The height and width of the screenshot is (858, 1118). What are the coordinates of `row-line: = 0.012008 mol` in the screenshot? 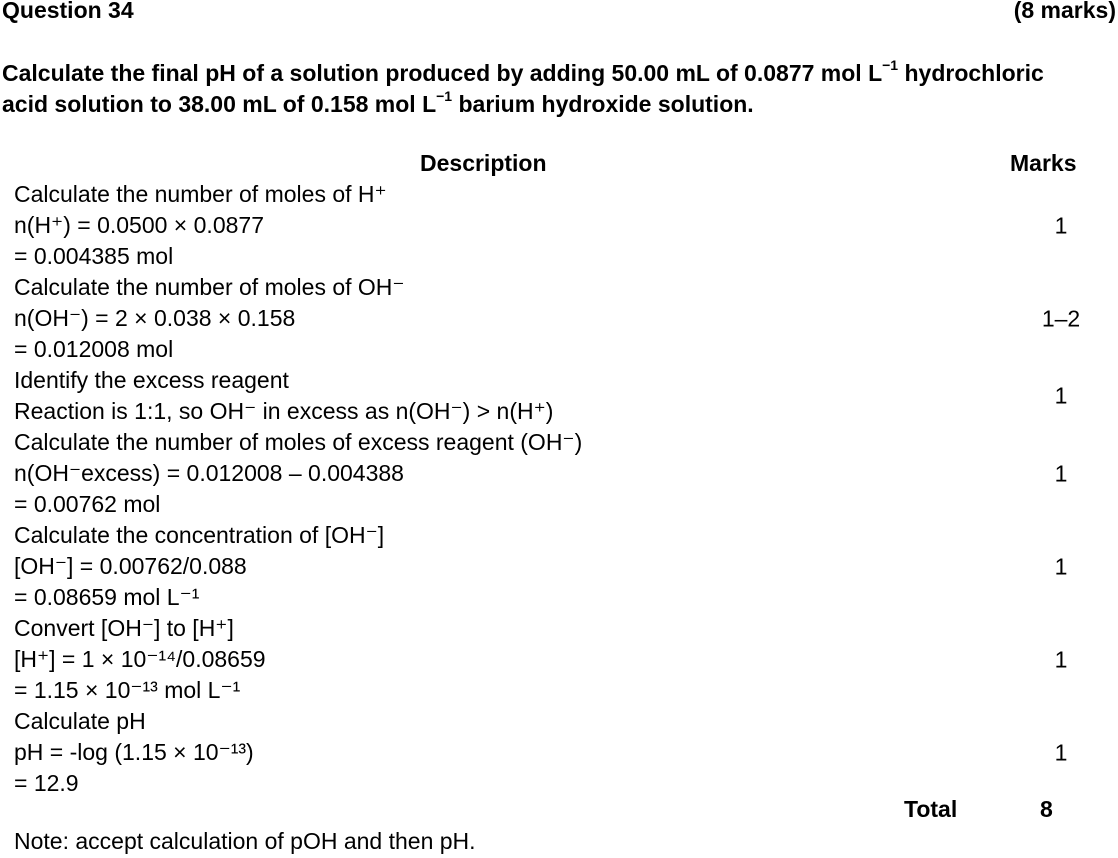 It's located at (94, 349).